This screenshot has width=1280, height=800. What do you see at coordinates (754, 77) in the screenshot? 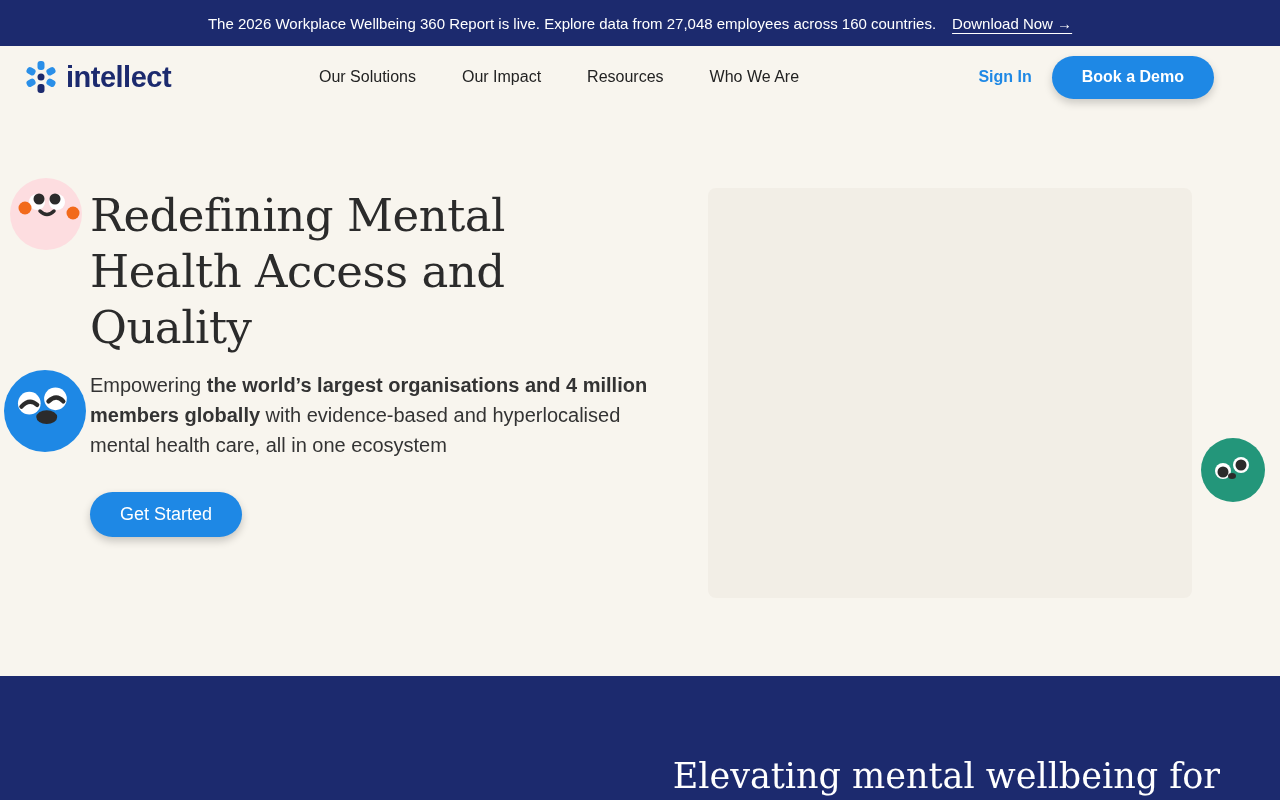
I see `nav-link: Who We Are` at bounding box center [754, 77].